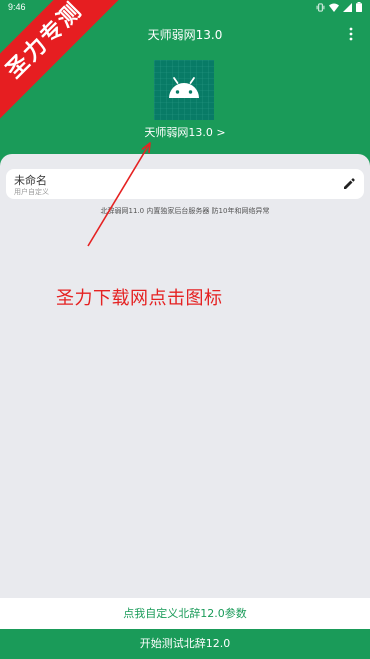 This screenshot has height=659, width=370. What do you see at coordinates (347, 7) in the screenshot?
I see `signal-icon` at bounding box center [347, 7].